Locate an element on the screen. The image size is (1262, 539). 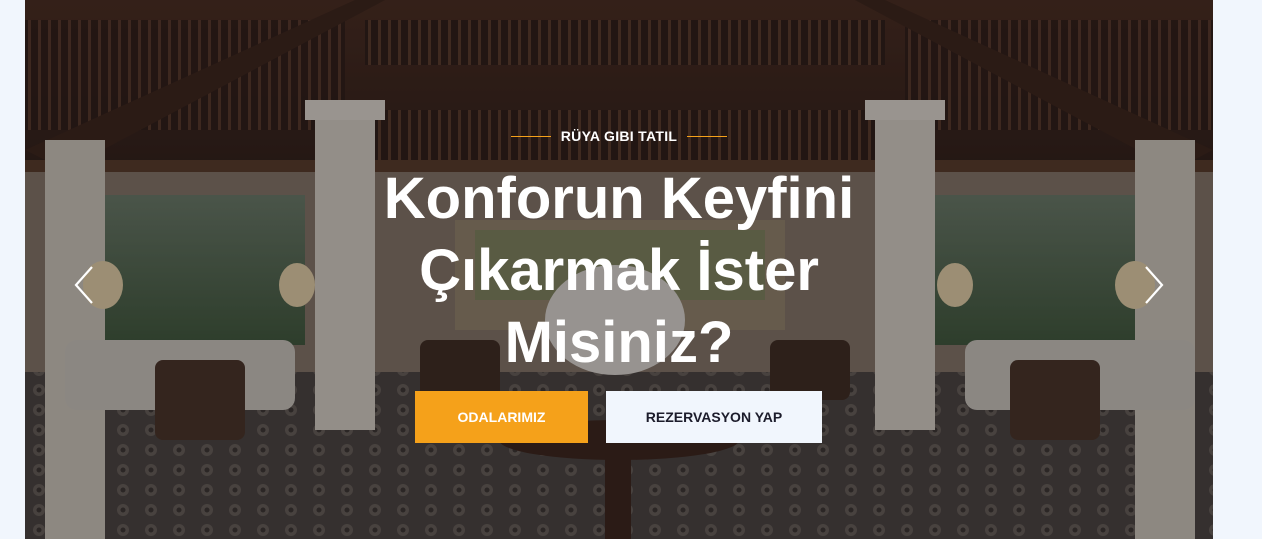
hero-eyebrow-text: RÜYA GIBI TATIL is located at coordinates (619, 136).